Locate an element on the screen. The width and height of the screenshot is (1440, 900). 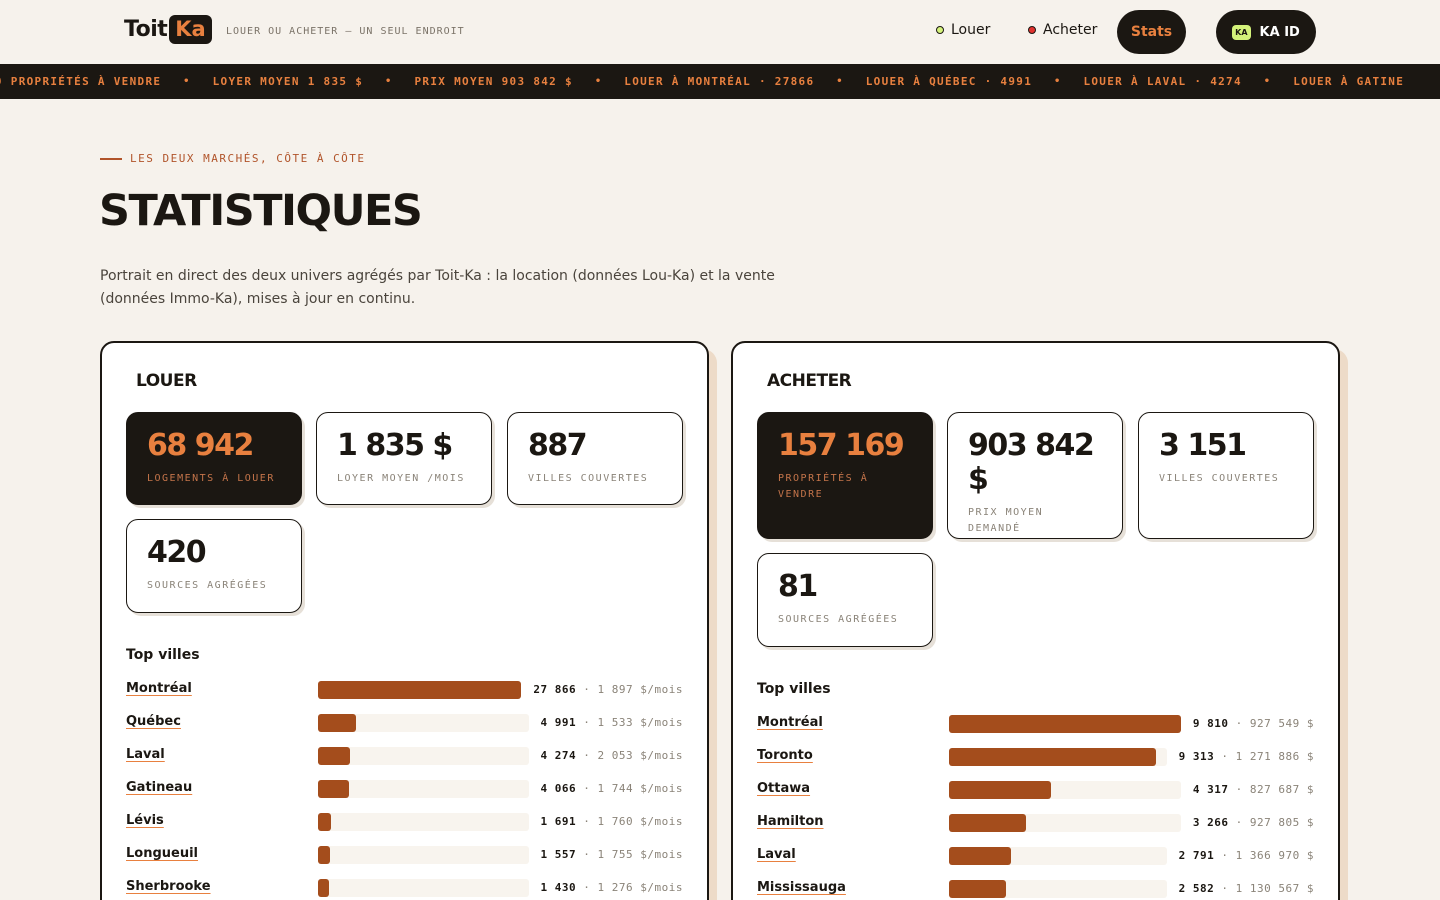
ticker-text: LOUER À GATINE is located at coordinates (1349, 81).